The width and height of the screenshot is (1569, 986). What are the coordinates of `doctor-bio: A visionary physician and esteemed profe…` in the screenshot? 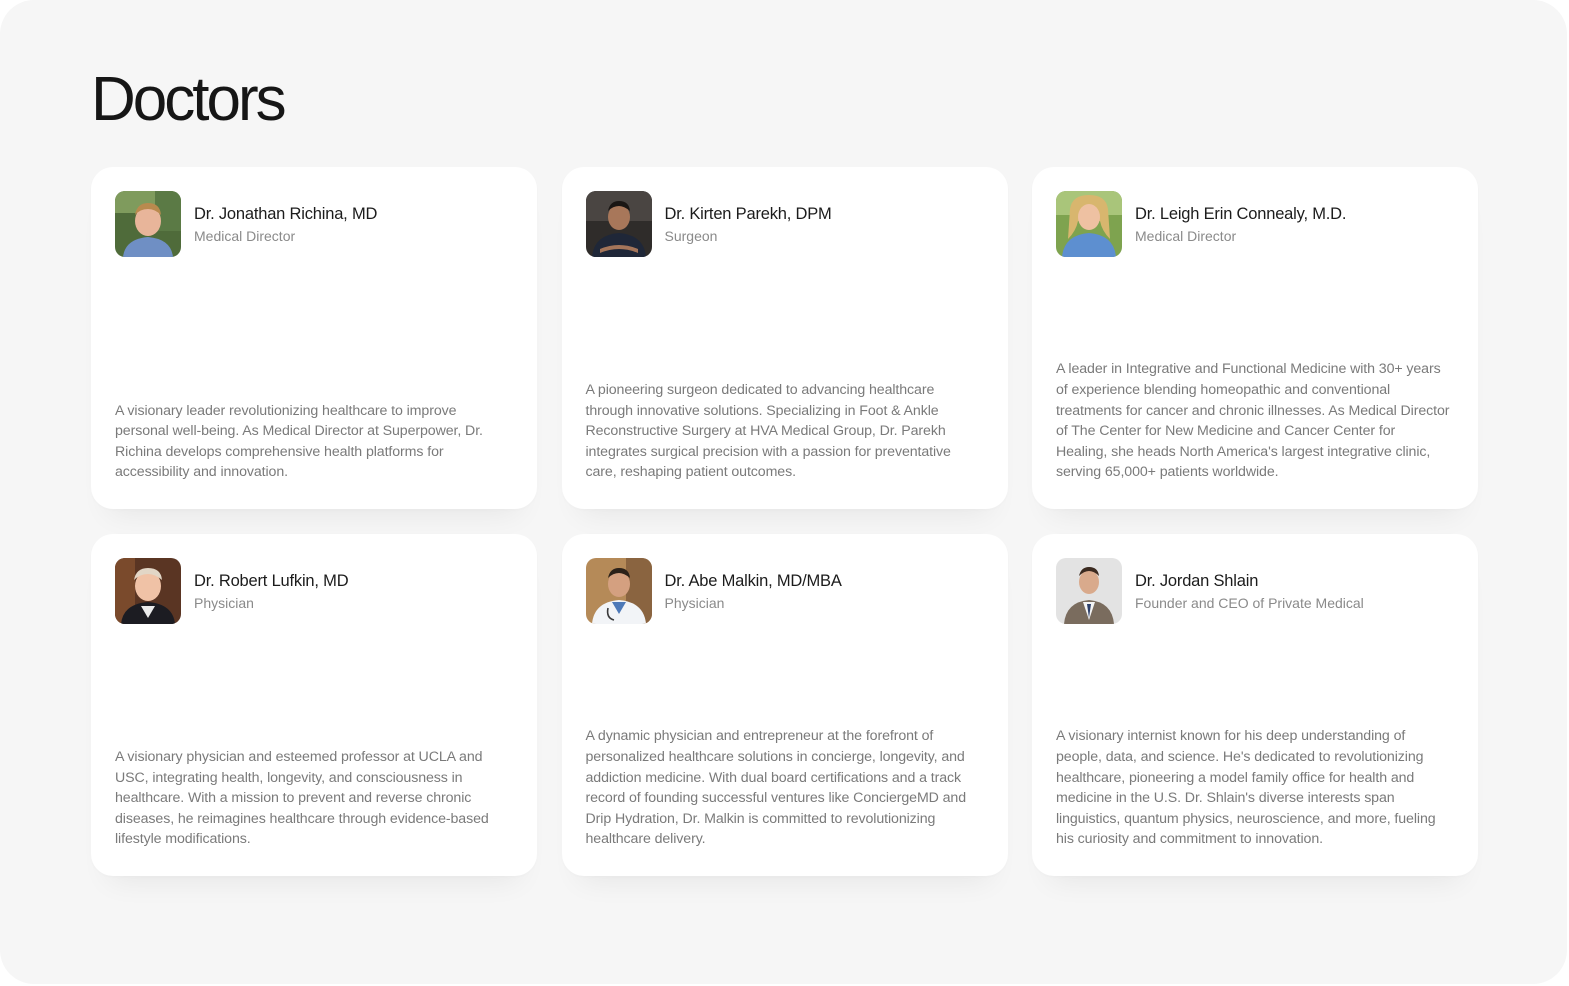 It's located at (302, 798).